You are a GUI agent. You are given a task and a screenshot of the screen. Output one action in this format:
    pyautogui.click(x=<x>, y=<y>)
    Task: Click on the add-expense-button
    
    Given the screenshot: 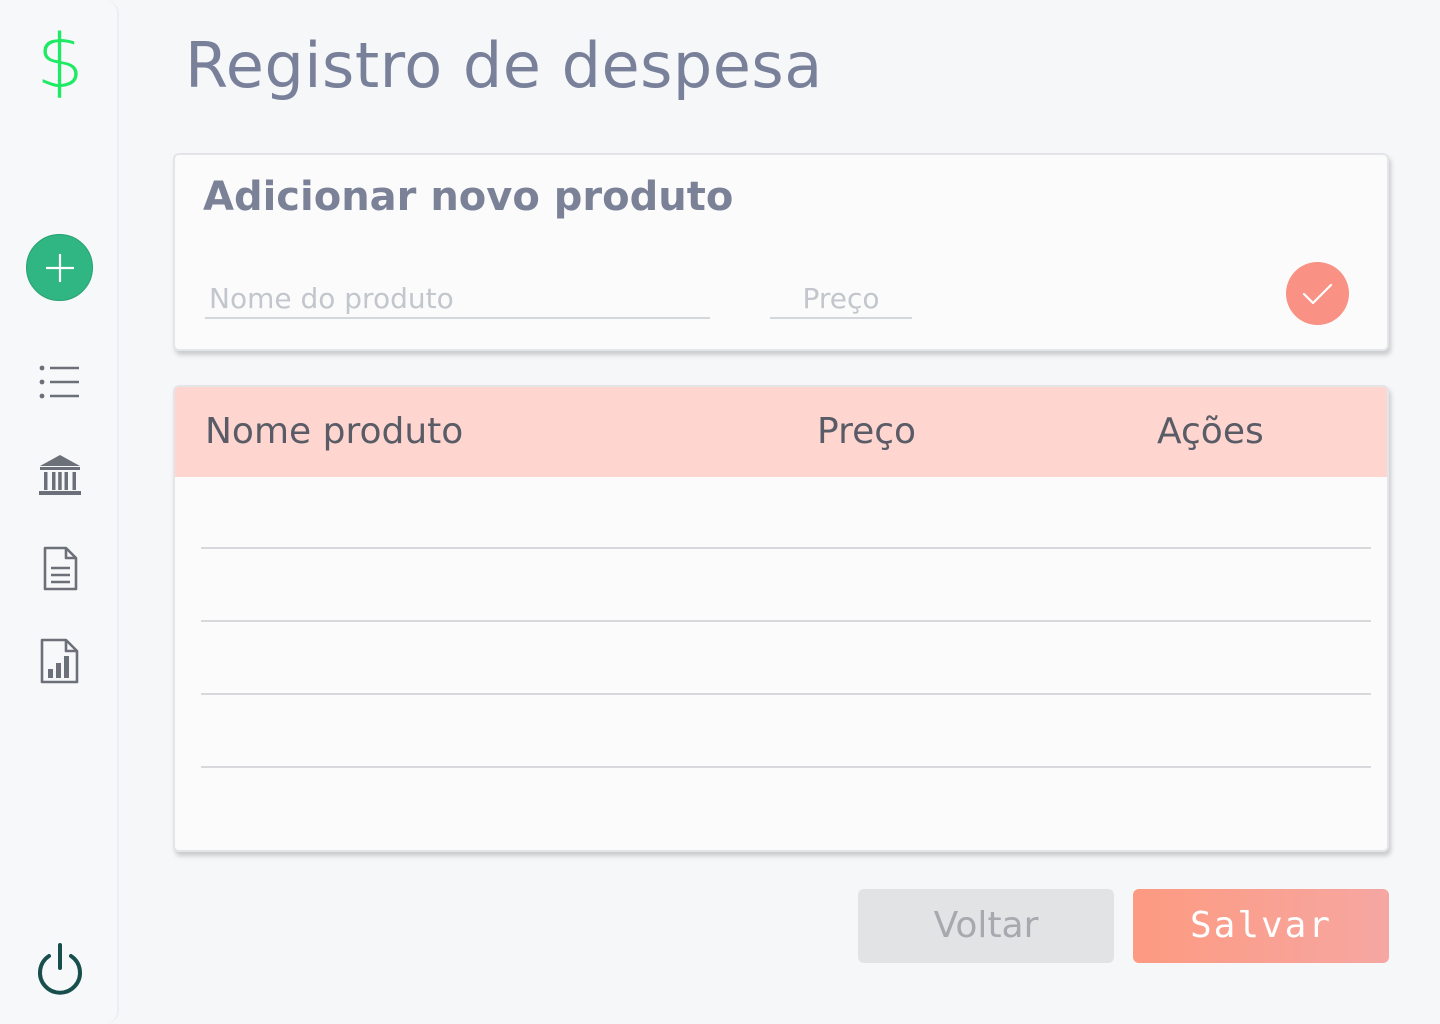 What is the action you would take?
    pyautogui.click(x=59, y=267)
    